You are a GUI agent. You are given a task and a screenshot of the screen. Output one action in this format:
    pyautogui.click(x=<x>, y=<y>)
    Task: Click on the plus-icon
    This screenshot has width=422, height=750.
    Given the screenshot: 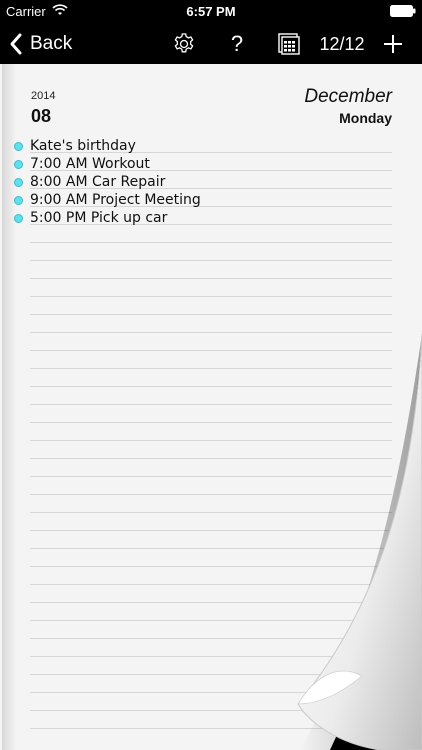 What is the action you would take?
    pyautogui.click(x=393, y=44)
    